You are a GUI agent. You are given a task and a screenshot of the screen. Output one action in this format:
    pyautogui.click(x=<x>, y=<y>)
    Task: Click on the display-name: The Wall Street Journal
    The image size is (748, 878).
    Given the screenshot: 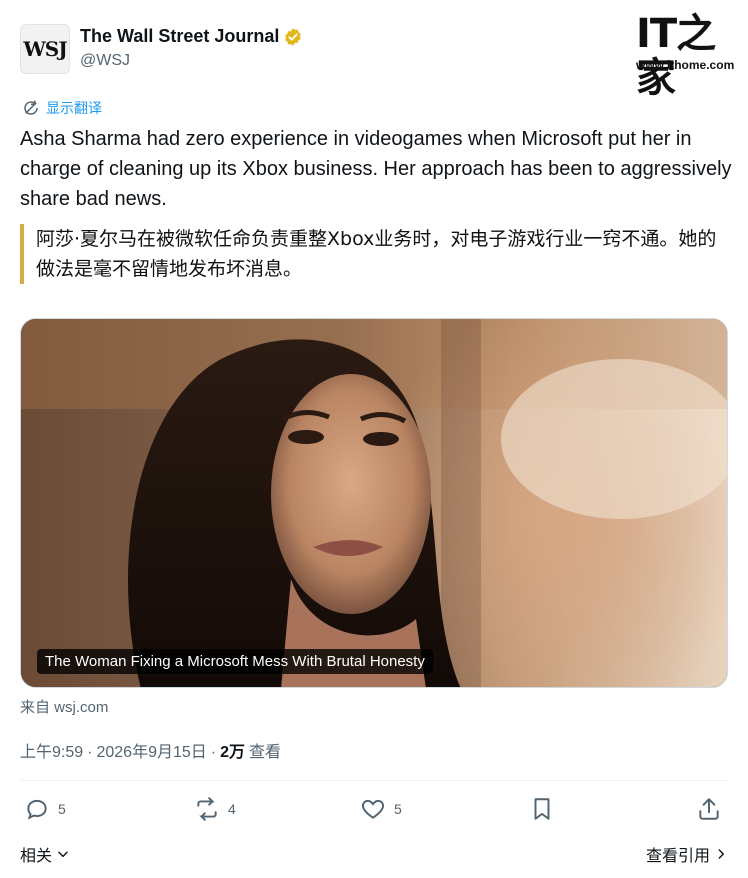 What is the action you would take?
    pyautogui.click(x=179, y=36)
    